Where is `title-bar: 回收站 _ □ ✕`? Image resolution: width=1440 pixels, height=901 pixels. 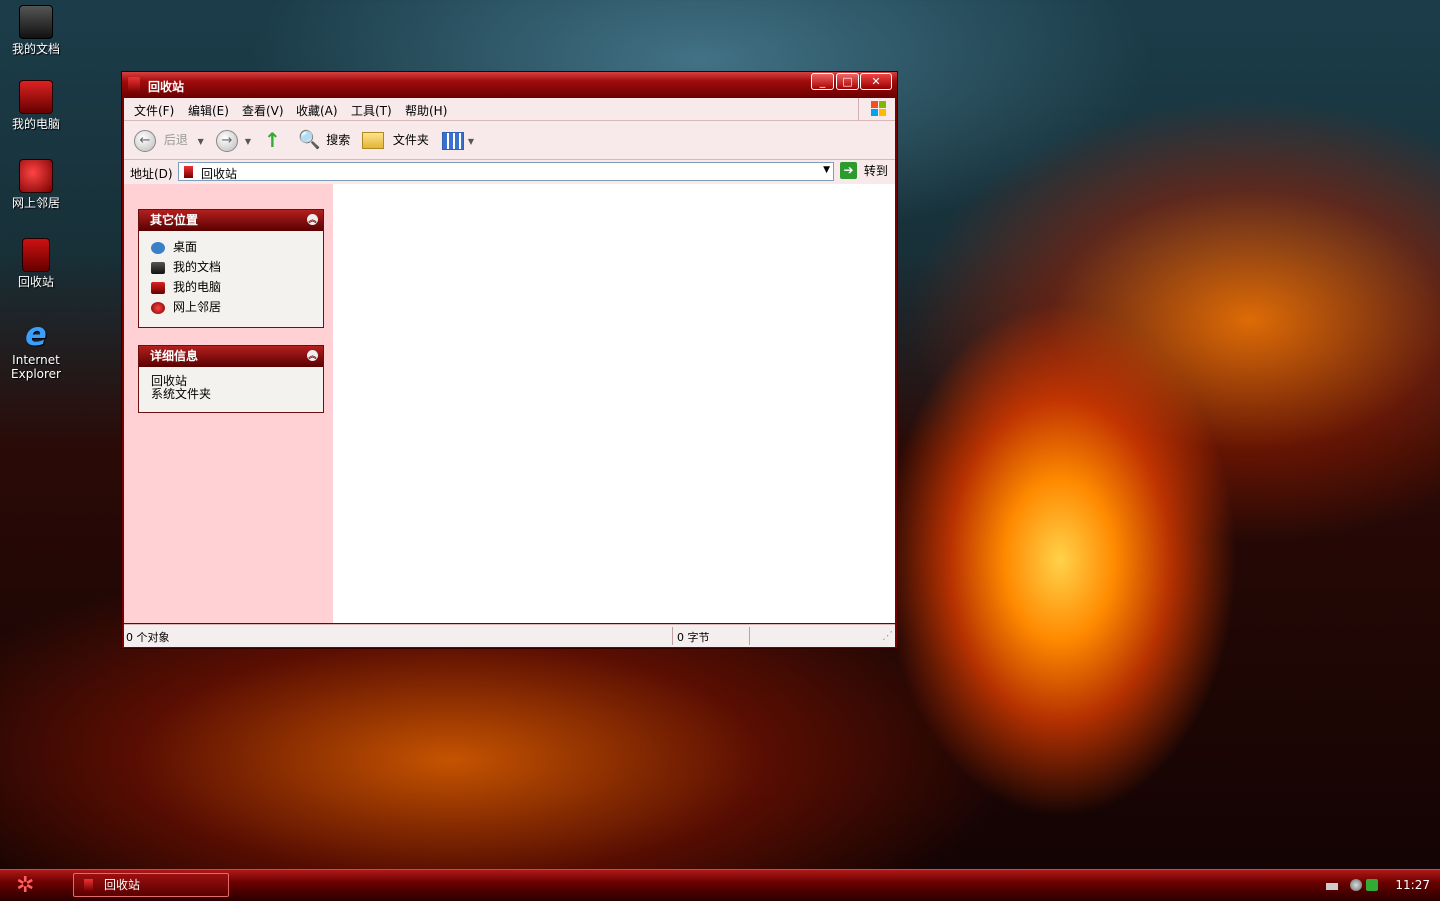
title-bar: 回收站 _ □ ✕ is located at coordinates (509, 85).